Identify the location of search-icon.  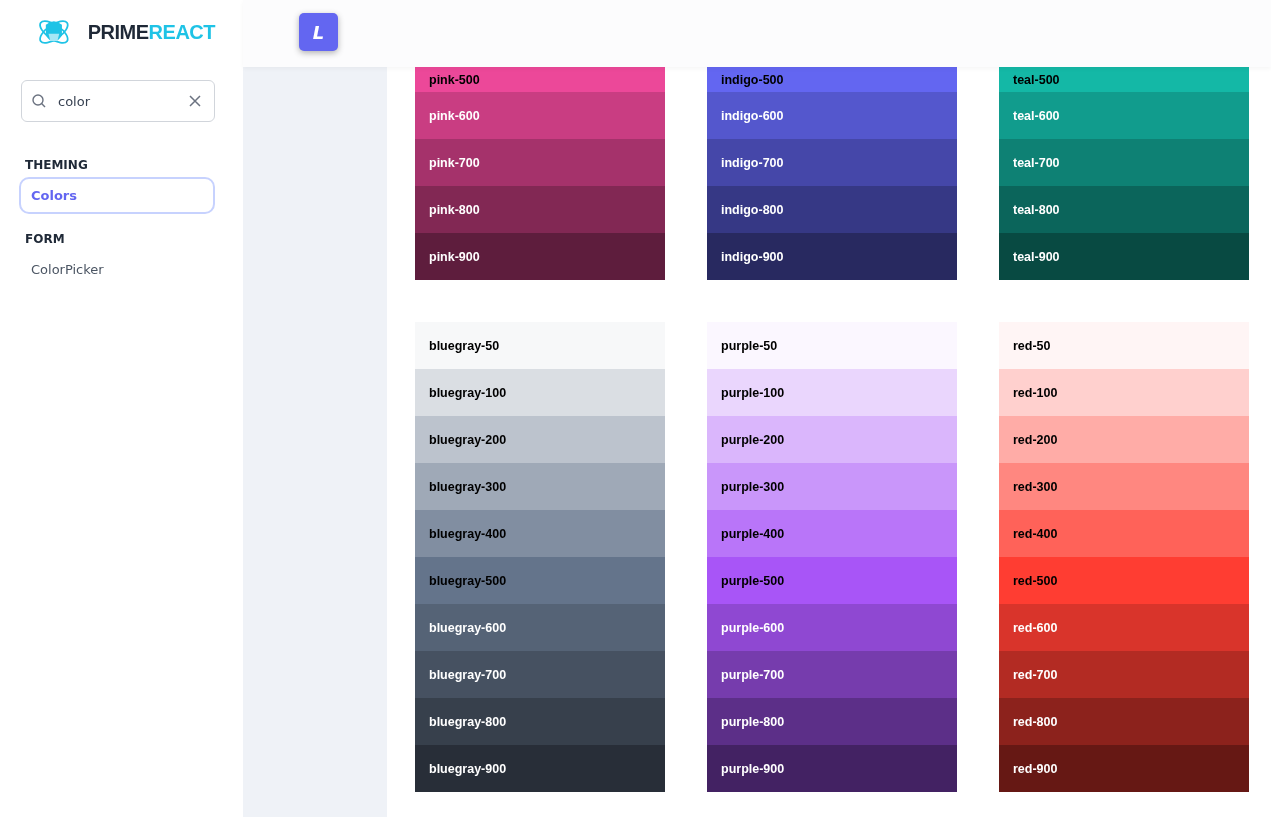
(39, 101).